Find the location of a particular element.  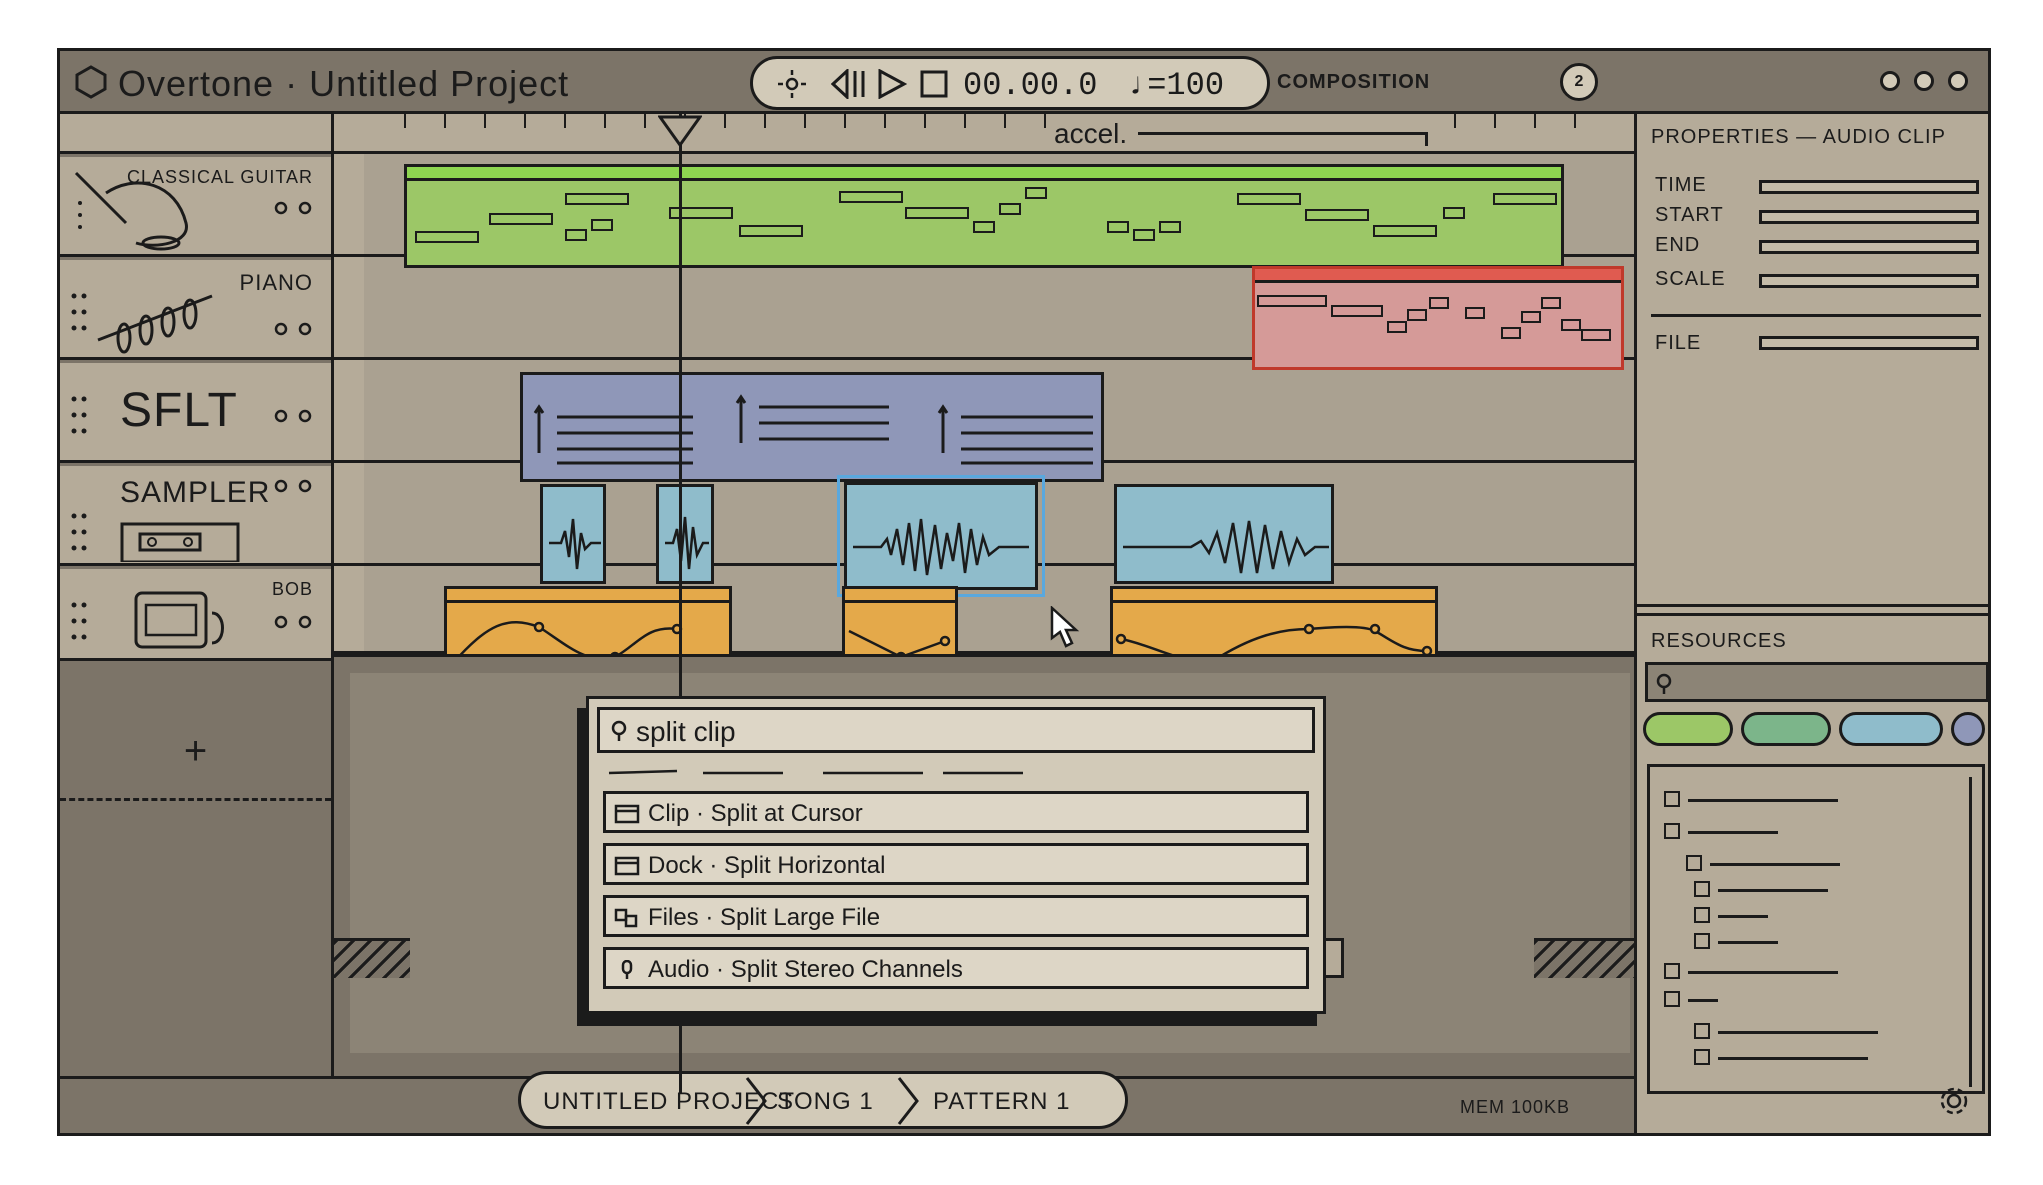

breadcrumb: UNTITLED PROJECT SONG 1 PATTERN 1 is located at coordinates (823, 1100).